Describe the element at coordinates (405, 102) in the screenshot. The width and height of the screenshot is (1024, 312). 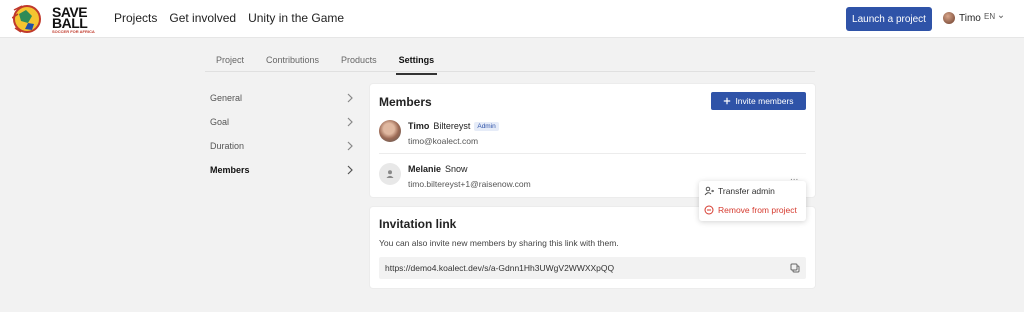
I see `members-title: Members` at that location.